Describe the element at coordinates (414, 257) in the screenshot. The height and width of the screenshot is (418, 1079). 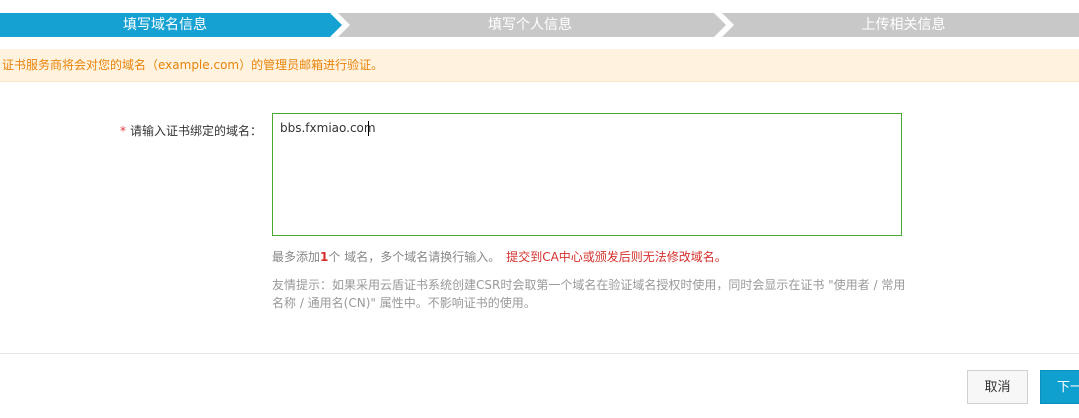
I see `help-suffix: 个 域名，多个域名请换行输入。` at that location.